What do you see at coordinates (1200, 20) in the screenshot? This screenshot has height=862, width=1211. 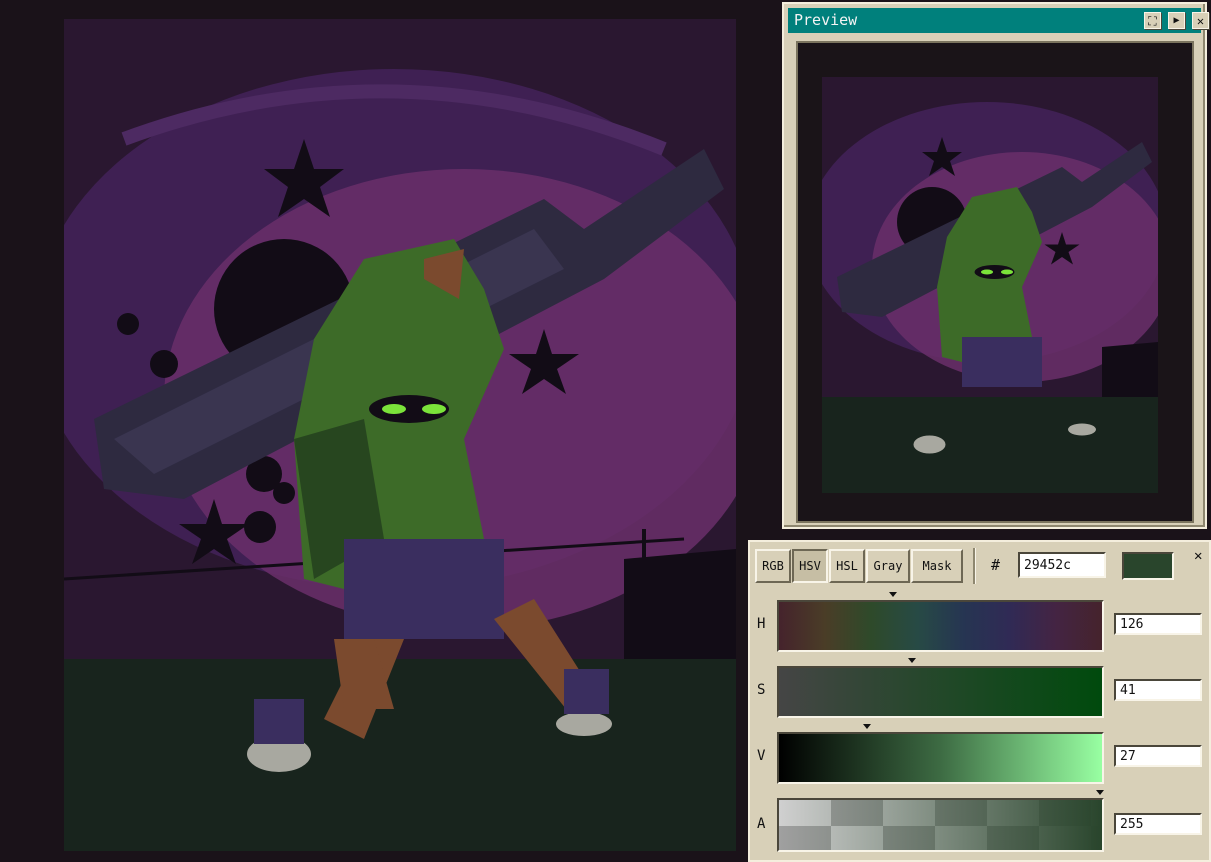 I see `close-button: ✕` at bounding box center [1200, 20].